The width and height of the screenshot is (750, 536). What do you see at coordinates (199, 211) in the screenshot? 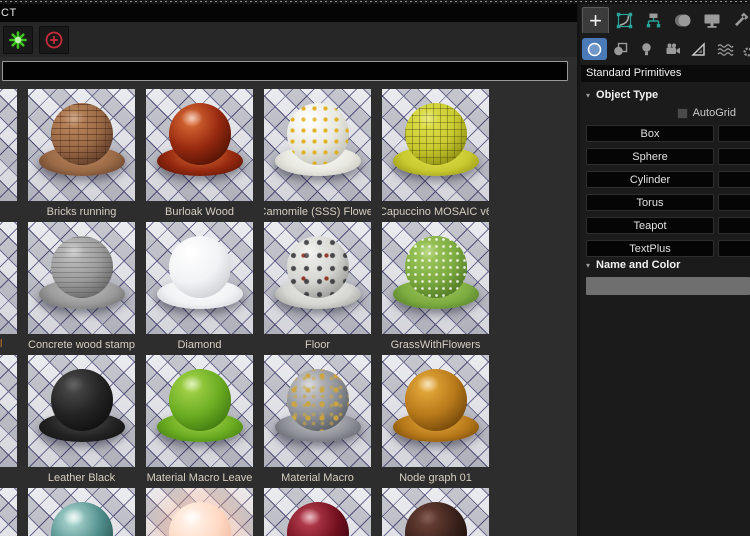
I see `material-label: Burloak Wood` at bounding box center [199, 211].